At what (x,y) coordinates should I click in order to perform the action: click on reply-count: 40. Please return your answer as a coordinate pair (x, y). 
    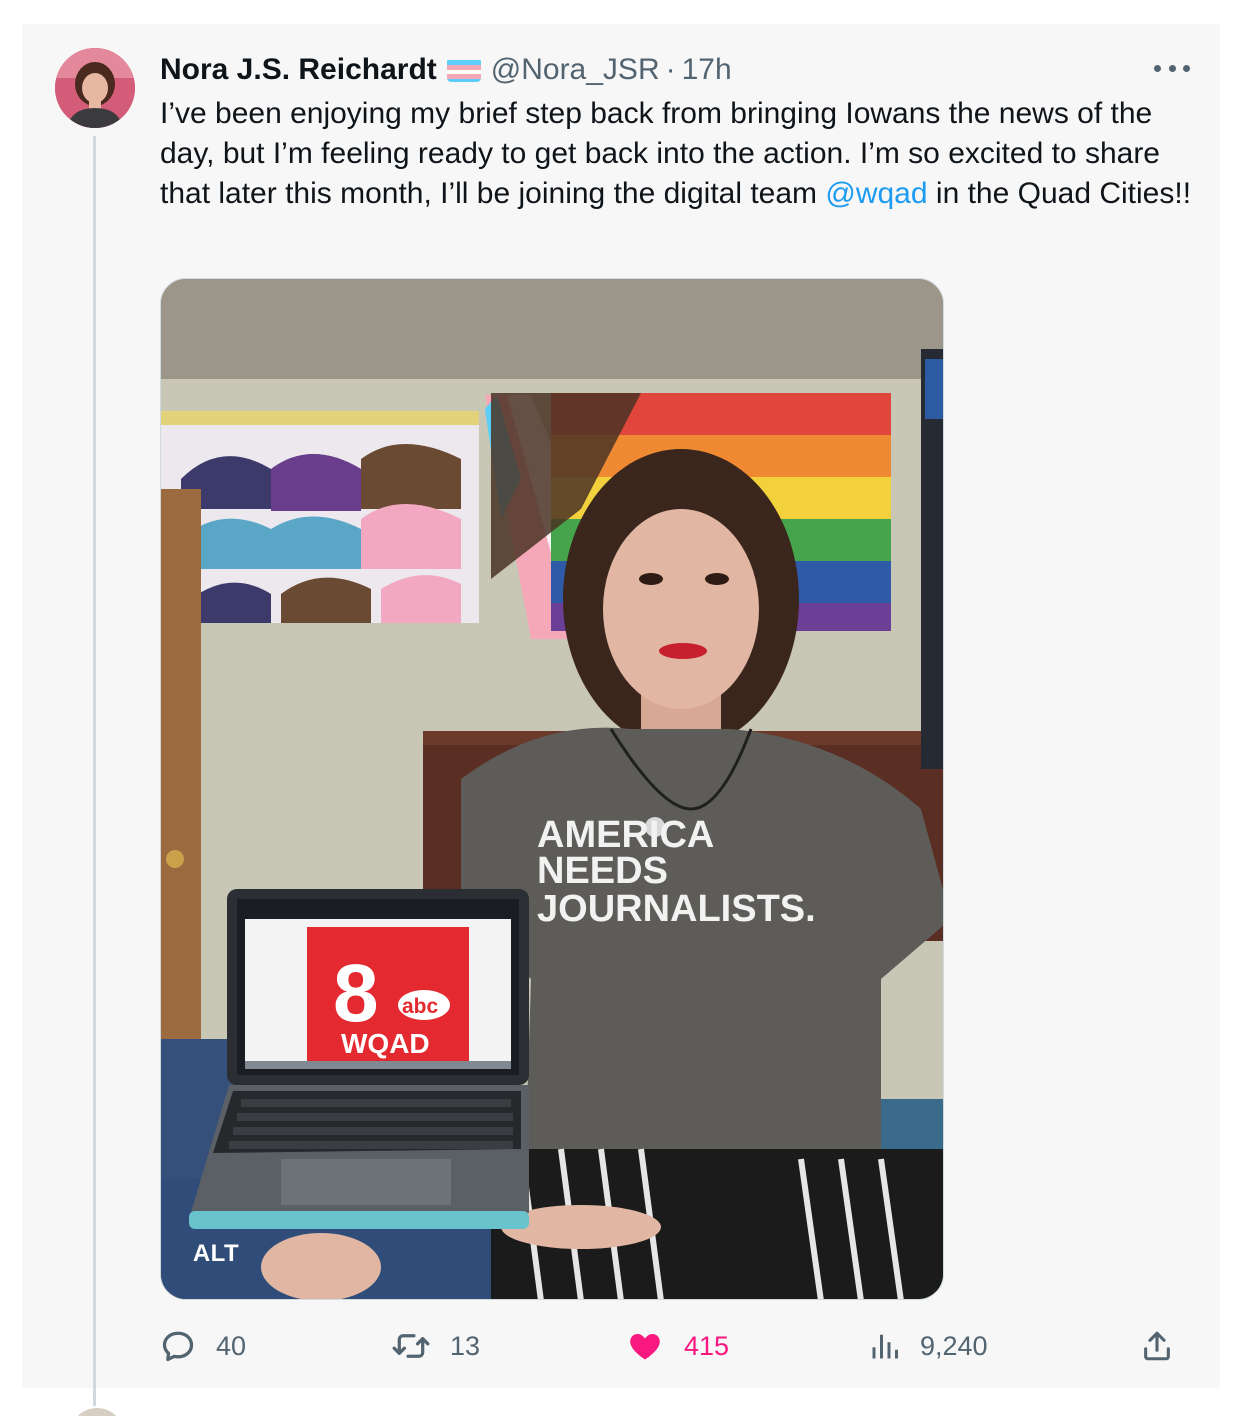
    Looking at the image, I should click on (231, 1345).